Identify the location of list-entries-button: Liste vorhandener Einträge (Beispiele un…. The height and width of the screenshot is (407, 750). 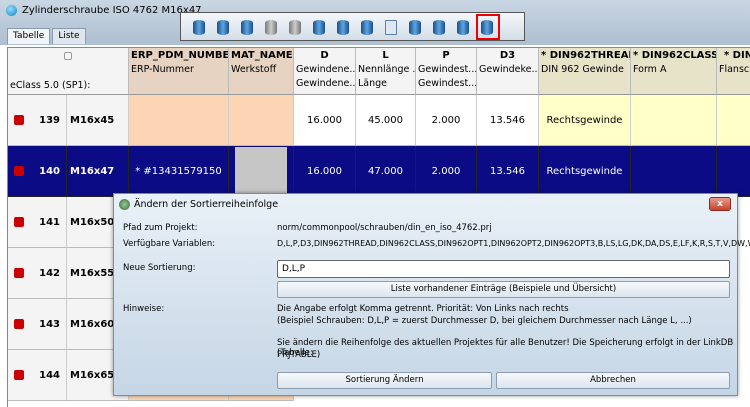
(503, 289).